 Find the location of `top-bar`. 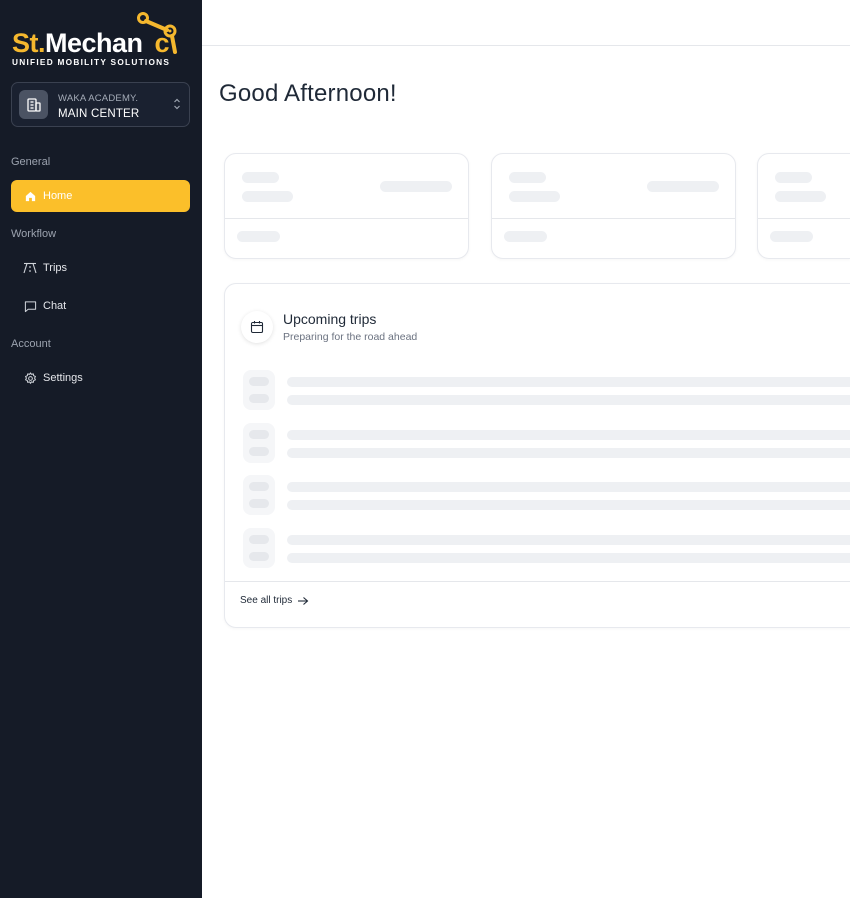

top-bar is located at coordinates (526, 23).